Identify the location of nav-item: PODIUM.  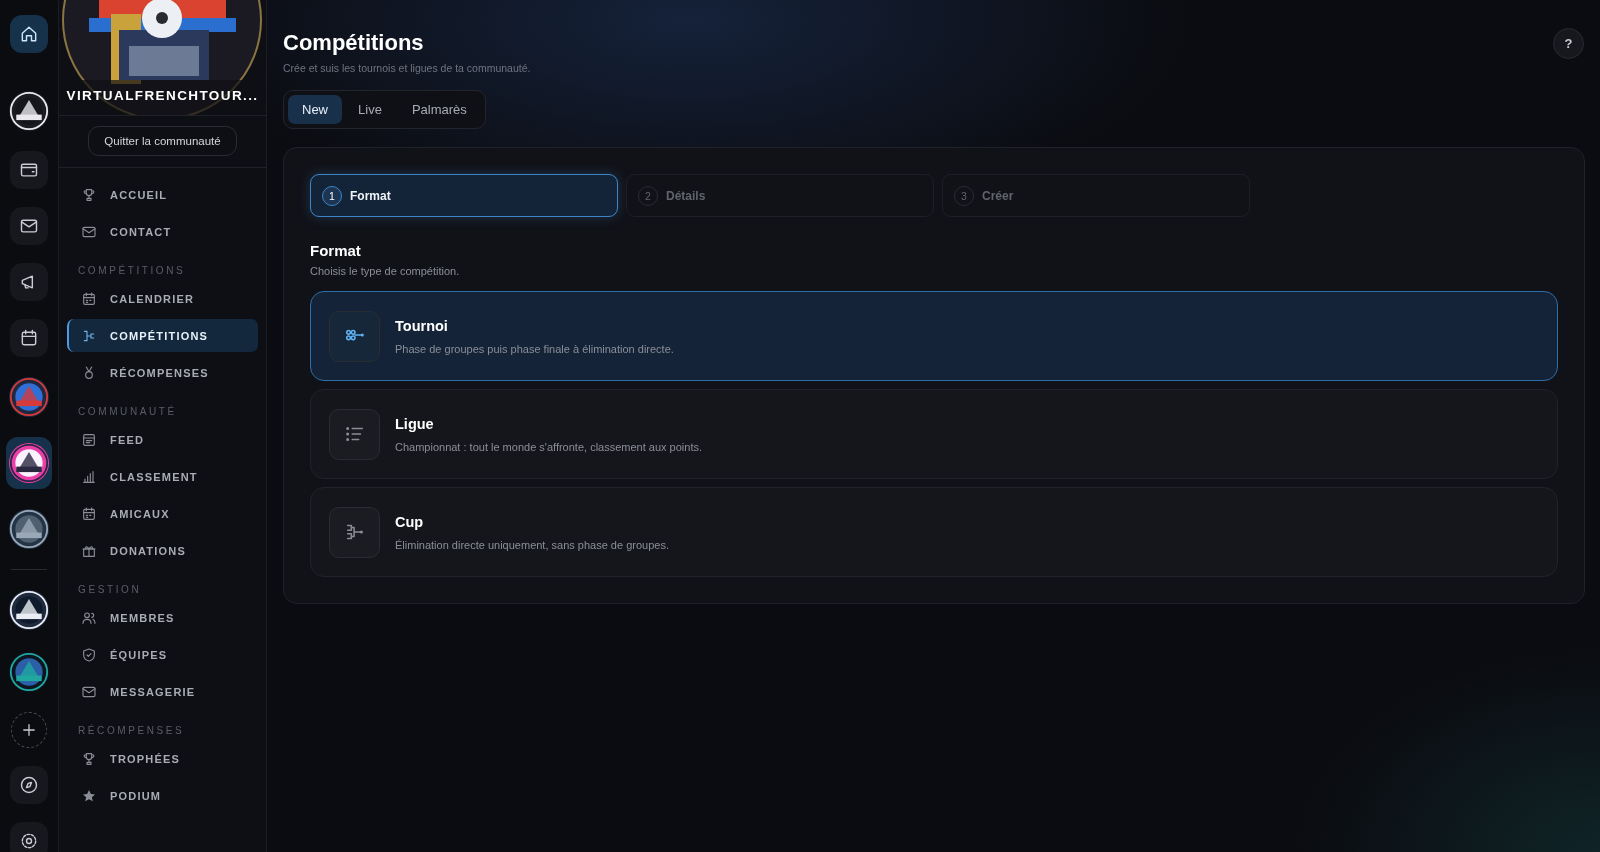
(162, 795).